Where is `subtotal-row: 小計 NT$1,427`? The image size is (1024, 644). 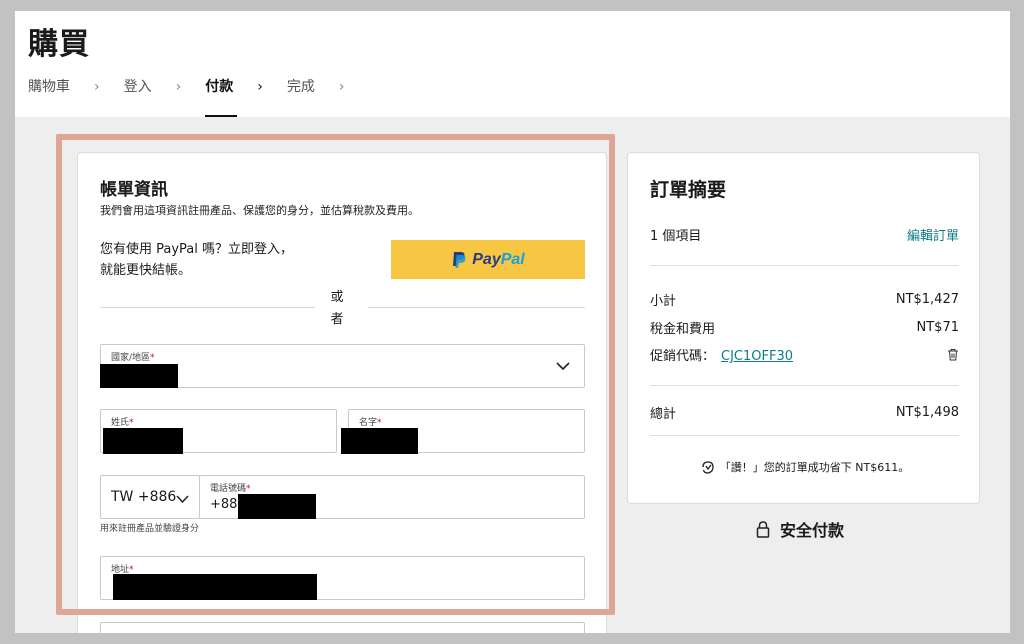 subtotal-row: 小計 NT$1,427 is located at coordinates (804, 299).